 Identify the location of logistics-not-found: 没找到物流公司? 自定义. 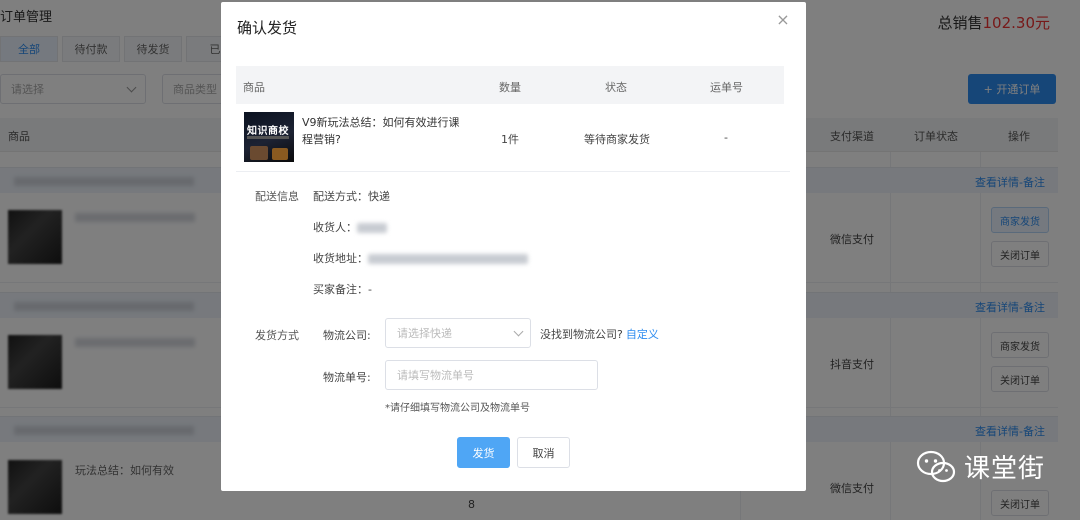
(599, 334).